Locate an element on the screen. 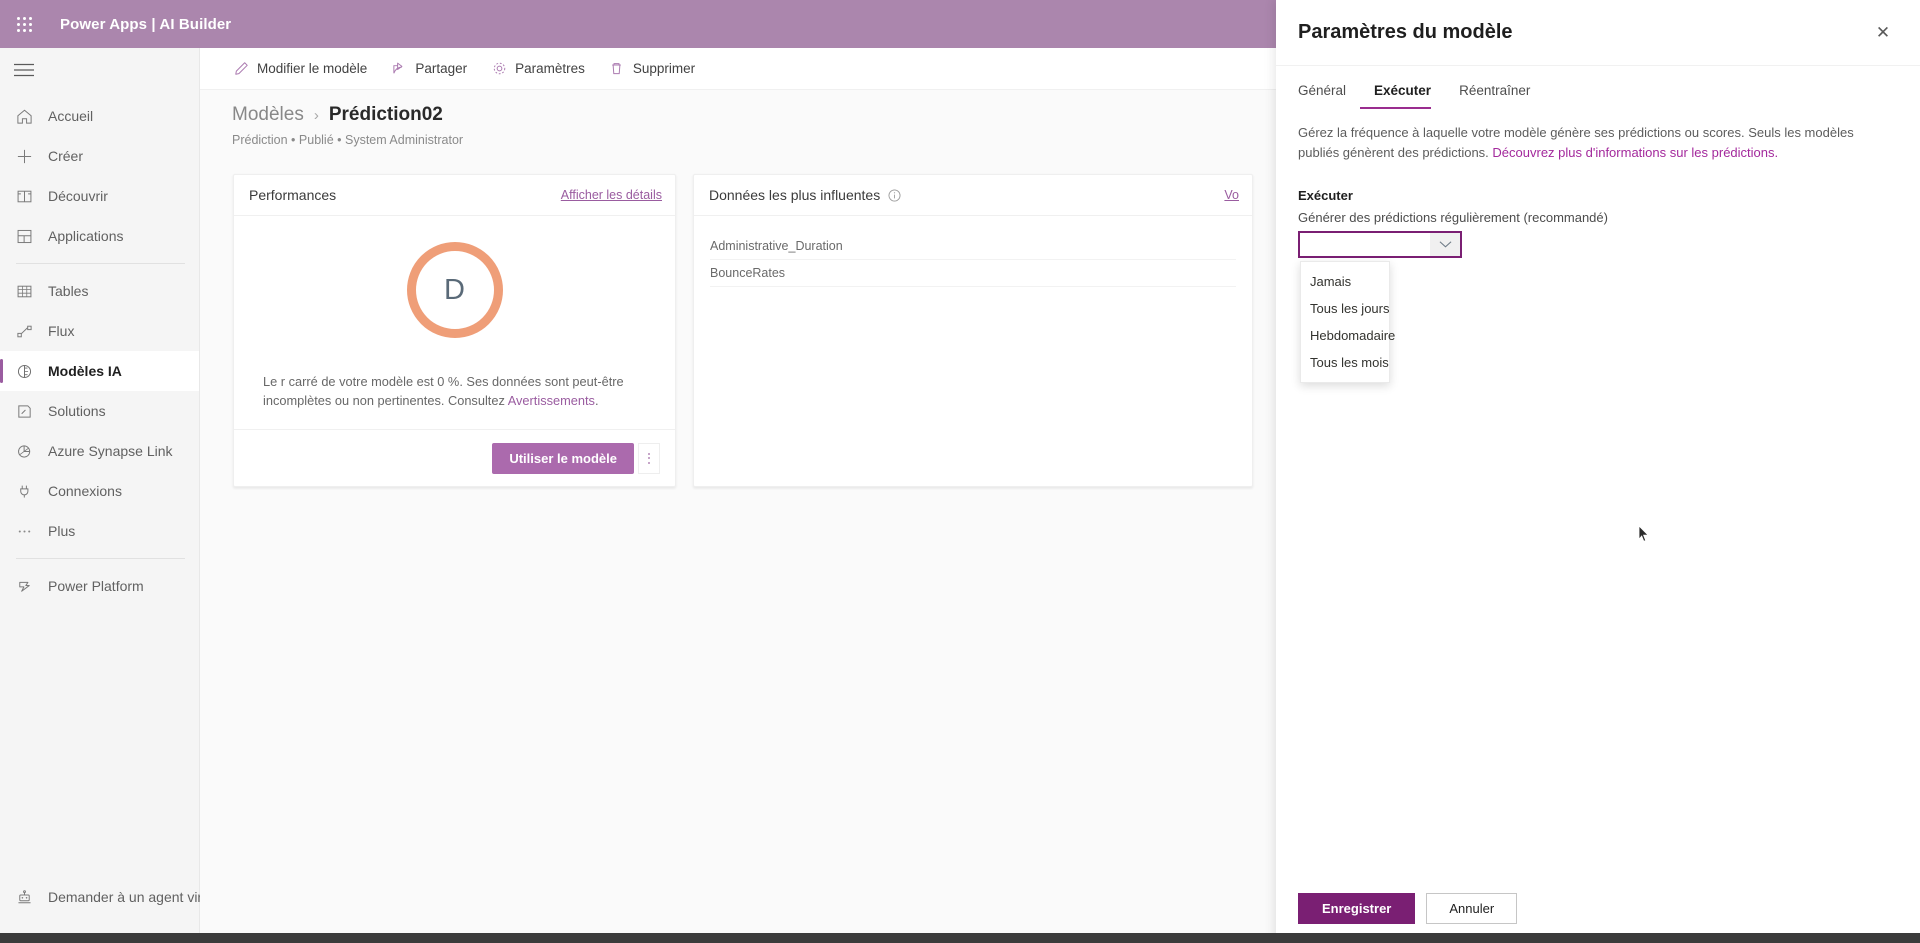 The height and width of the screenshot is (943, 1920). solutions-icon is located at coordinates (24, 411).